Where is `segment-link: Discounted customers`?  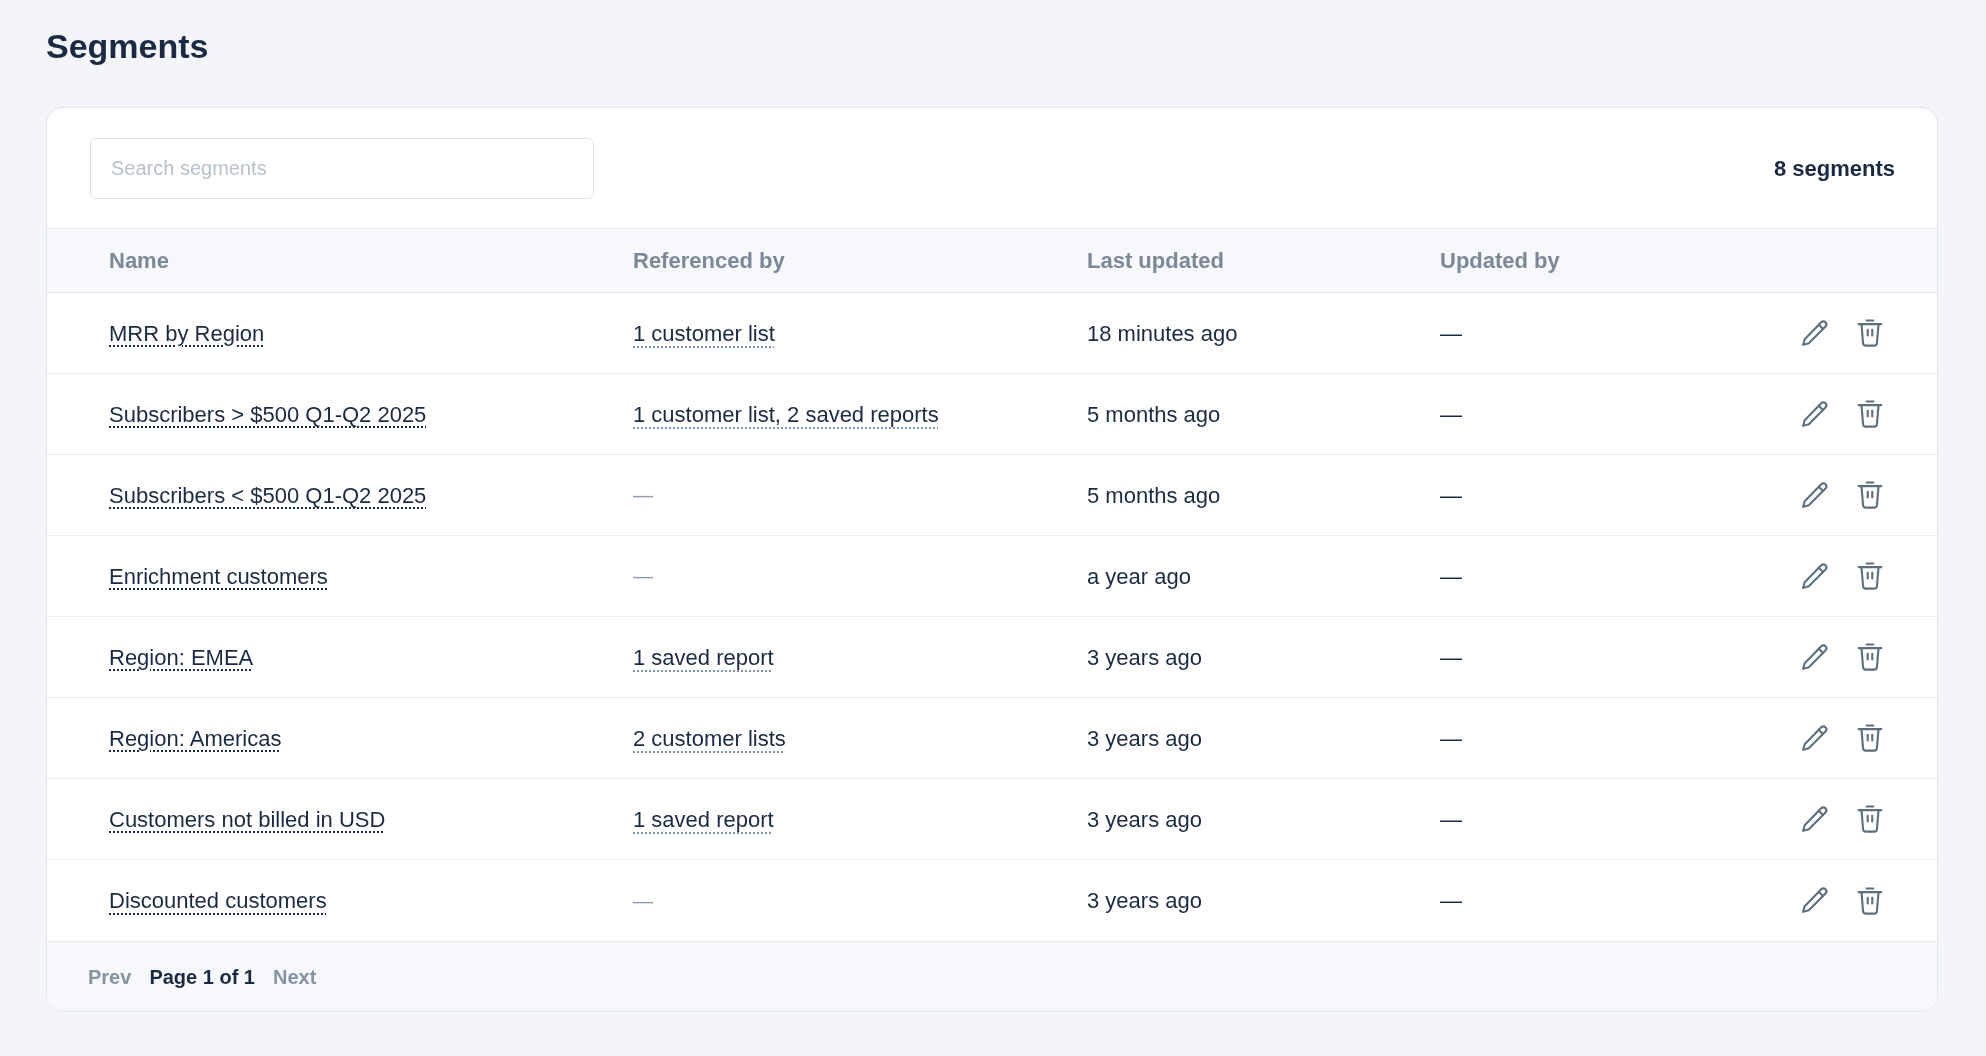
segment-link: Discounted customers is located at coordinates (218, 900).